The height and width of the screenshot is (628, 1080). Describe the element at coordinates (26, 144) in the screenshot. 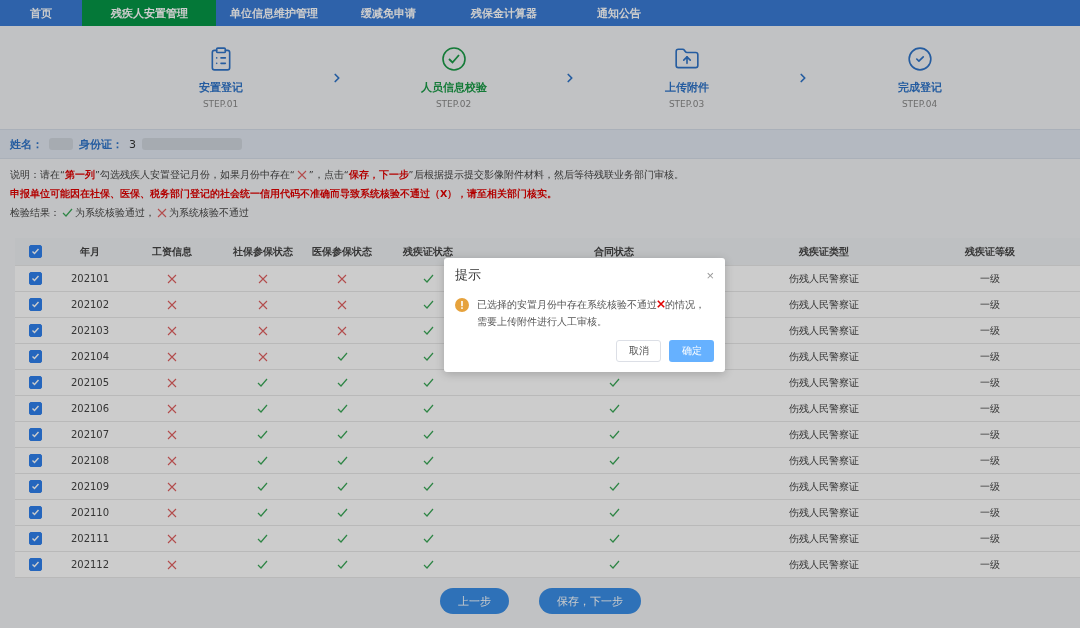

I see `name-label: 姓名：` at that location.